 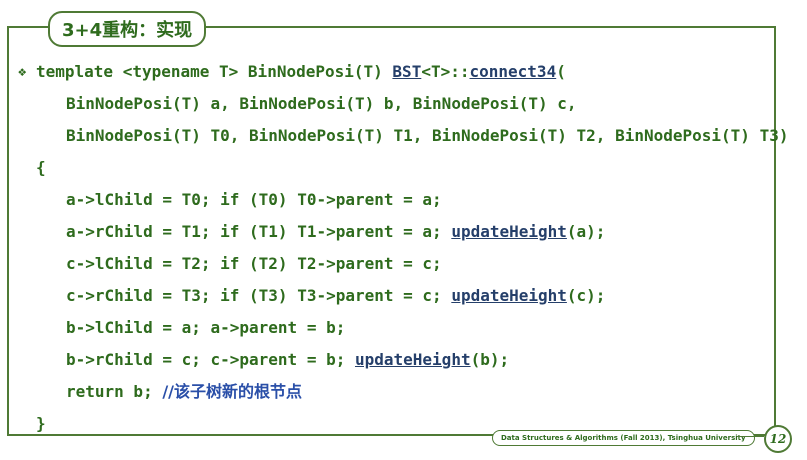 What do you see at coordinates (586, 231) in the screenshot?
I see `code-text: (a);` at bounding box center [586, 231].